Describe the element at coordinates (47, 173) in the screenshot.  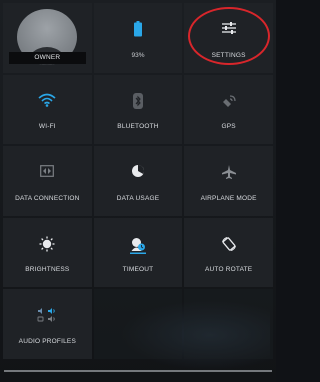
I see `data-connection-icon` at that location.